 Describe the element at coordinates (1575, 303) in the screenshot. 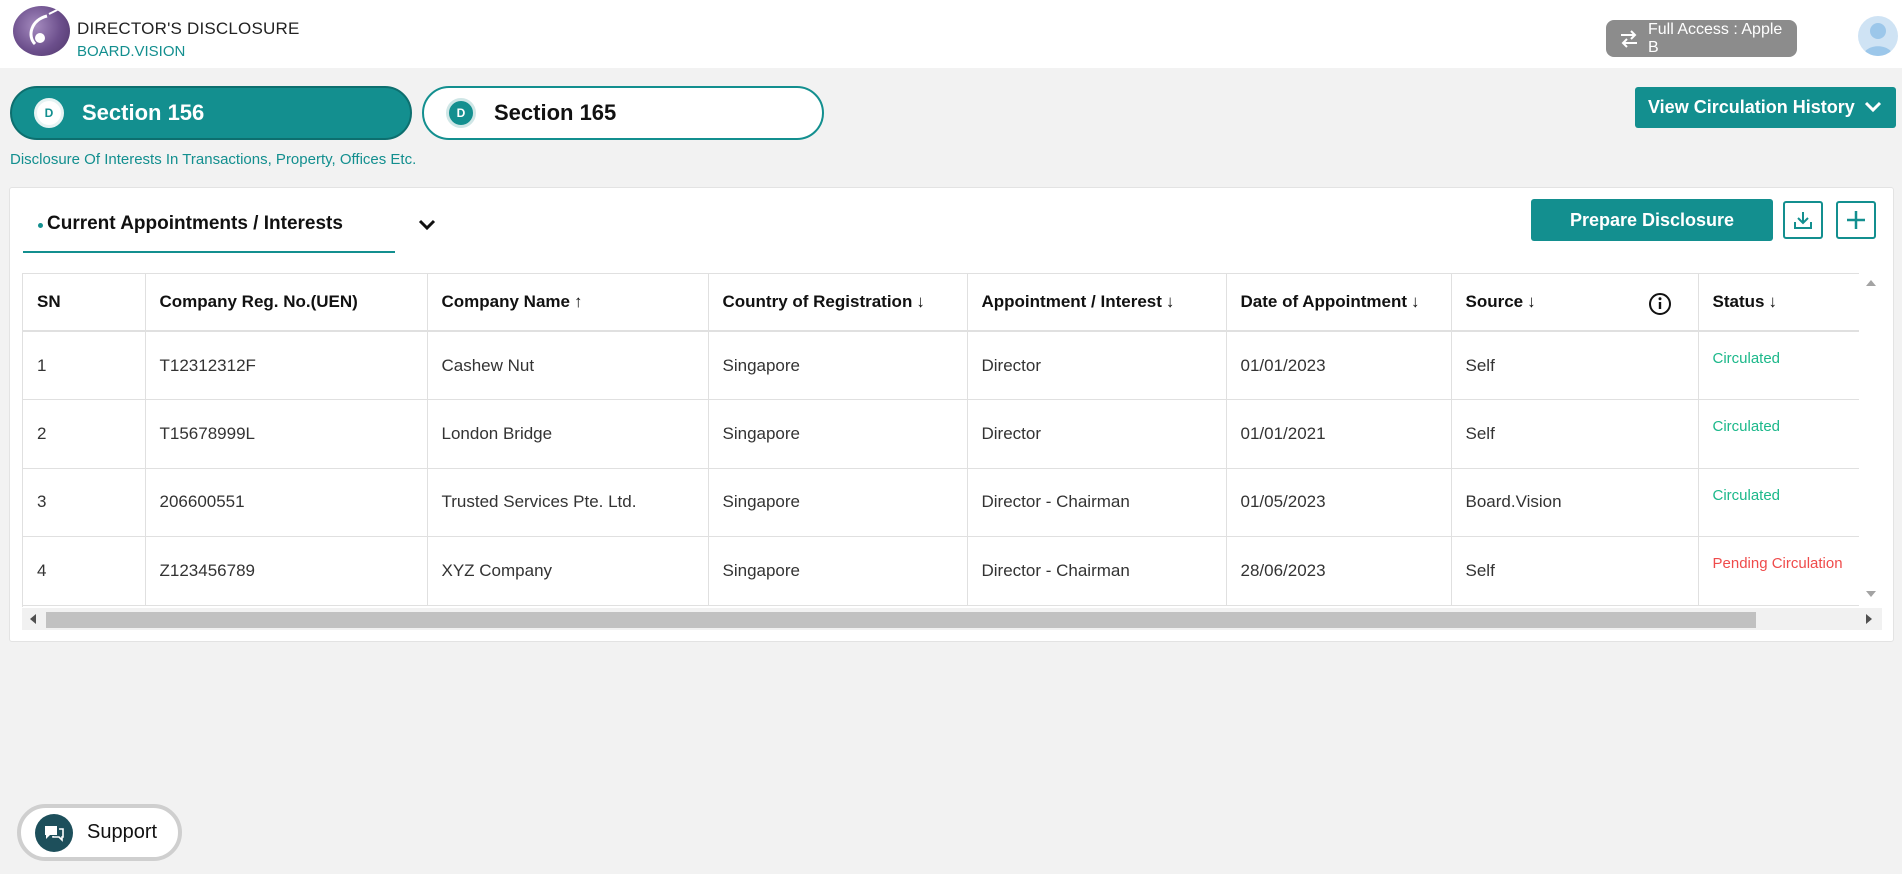

I see `col-header-source: Source ↓` at that location.